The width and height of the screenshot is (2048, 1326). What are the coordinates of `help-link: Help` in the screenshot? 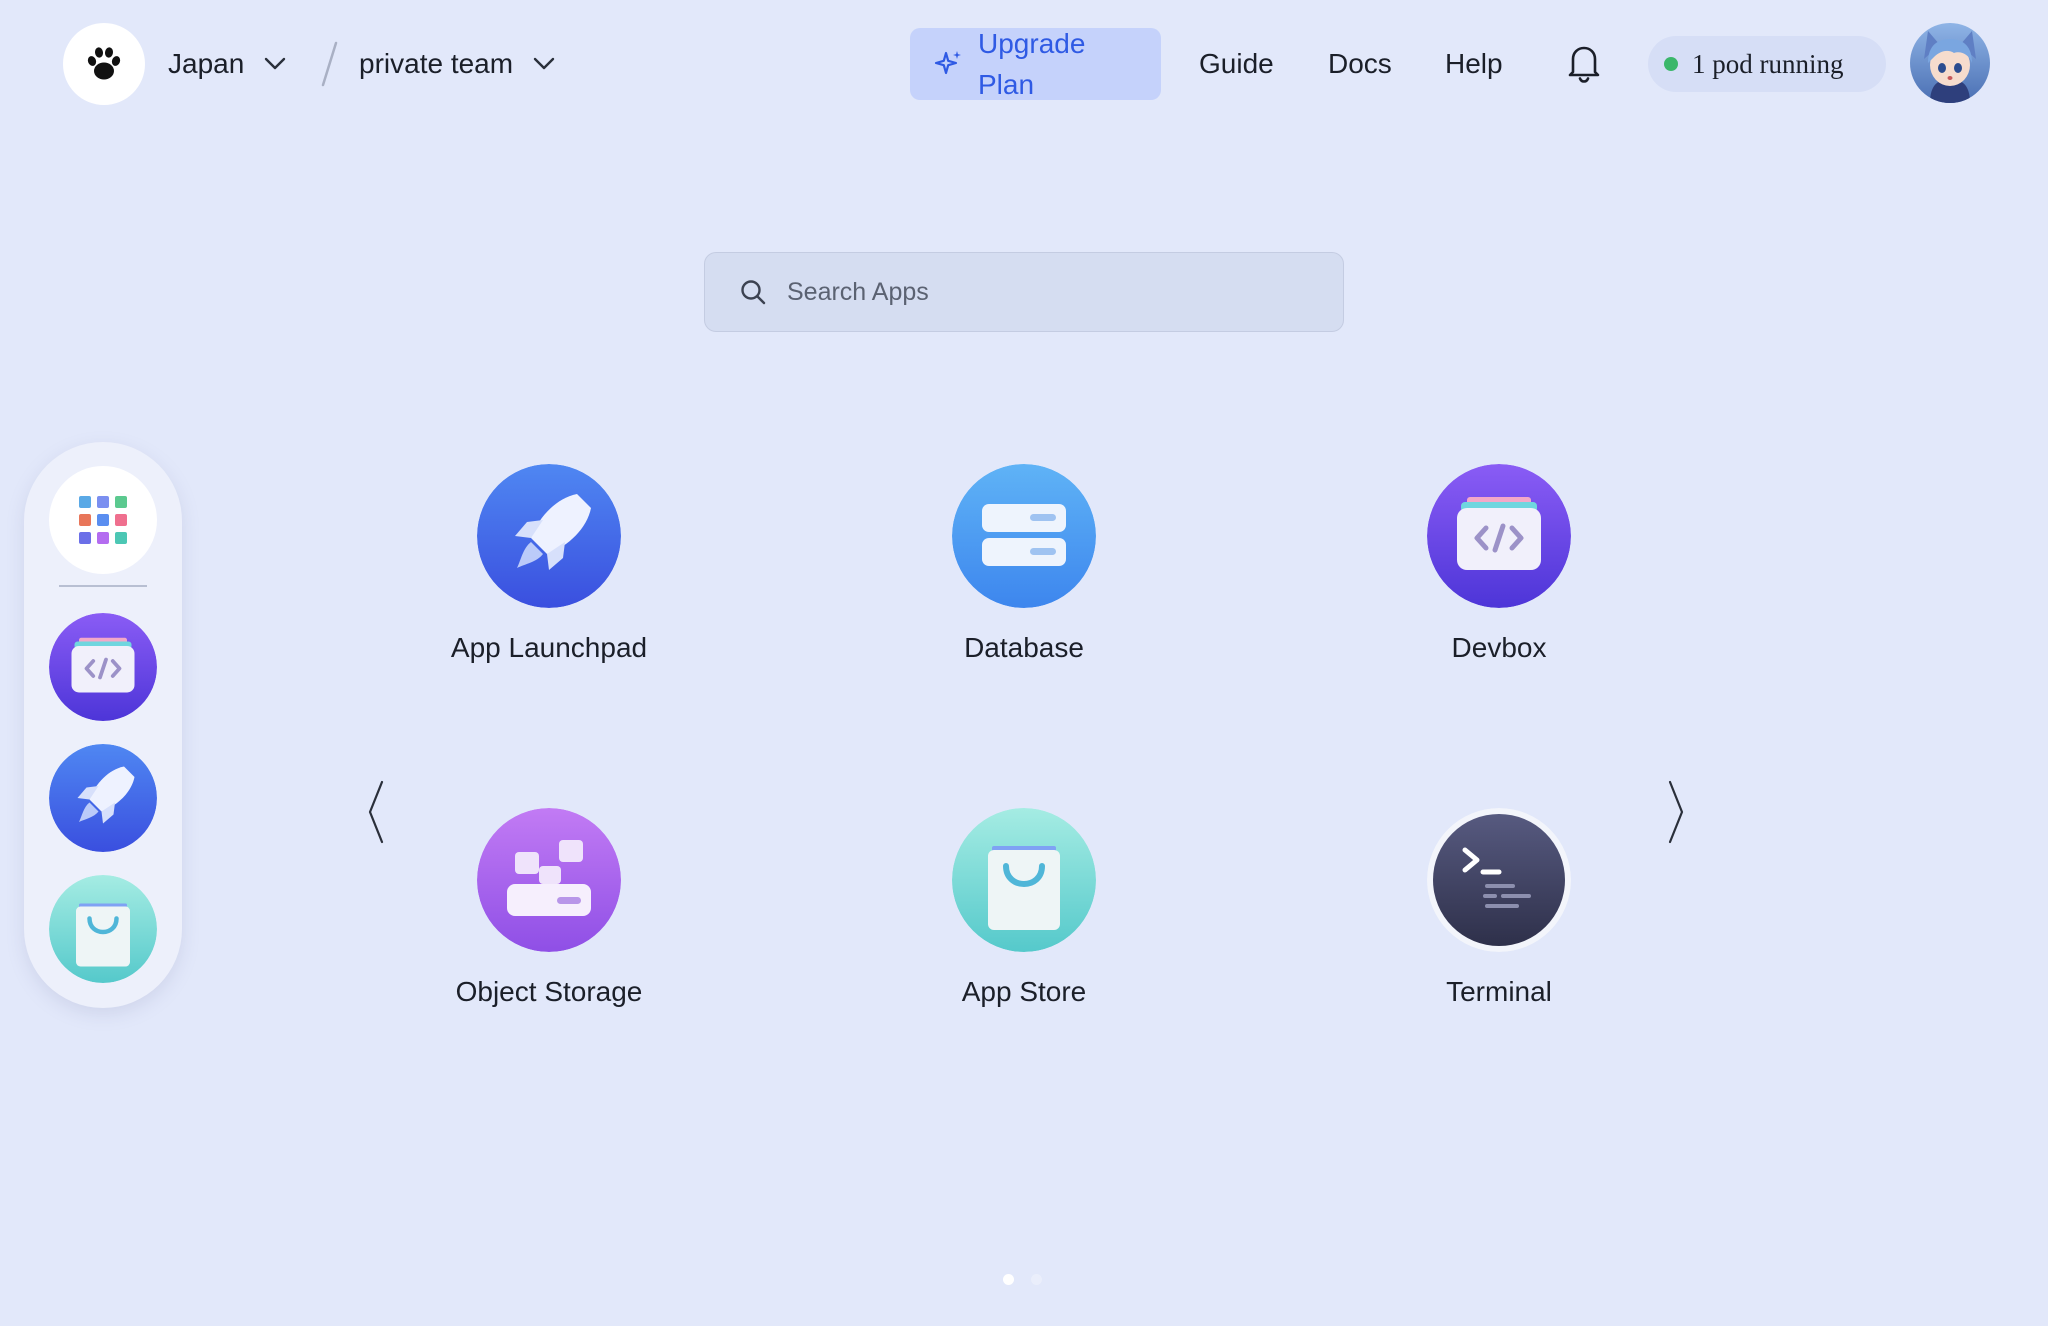 It's located at (1474, 64).